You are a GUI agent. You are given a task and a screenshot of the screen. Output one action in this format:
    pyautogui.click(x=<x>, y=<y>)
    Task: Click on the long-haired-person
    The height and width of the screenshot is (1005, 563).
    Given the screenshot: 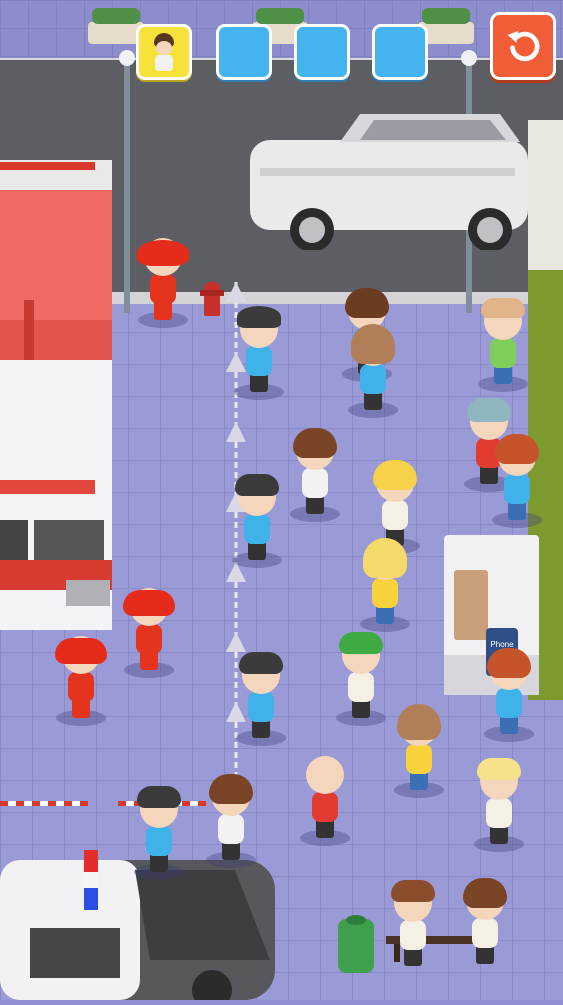 What is the action you would take?
    pyautogui.click(x=373, y=371)
    